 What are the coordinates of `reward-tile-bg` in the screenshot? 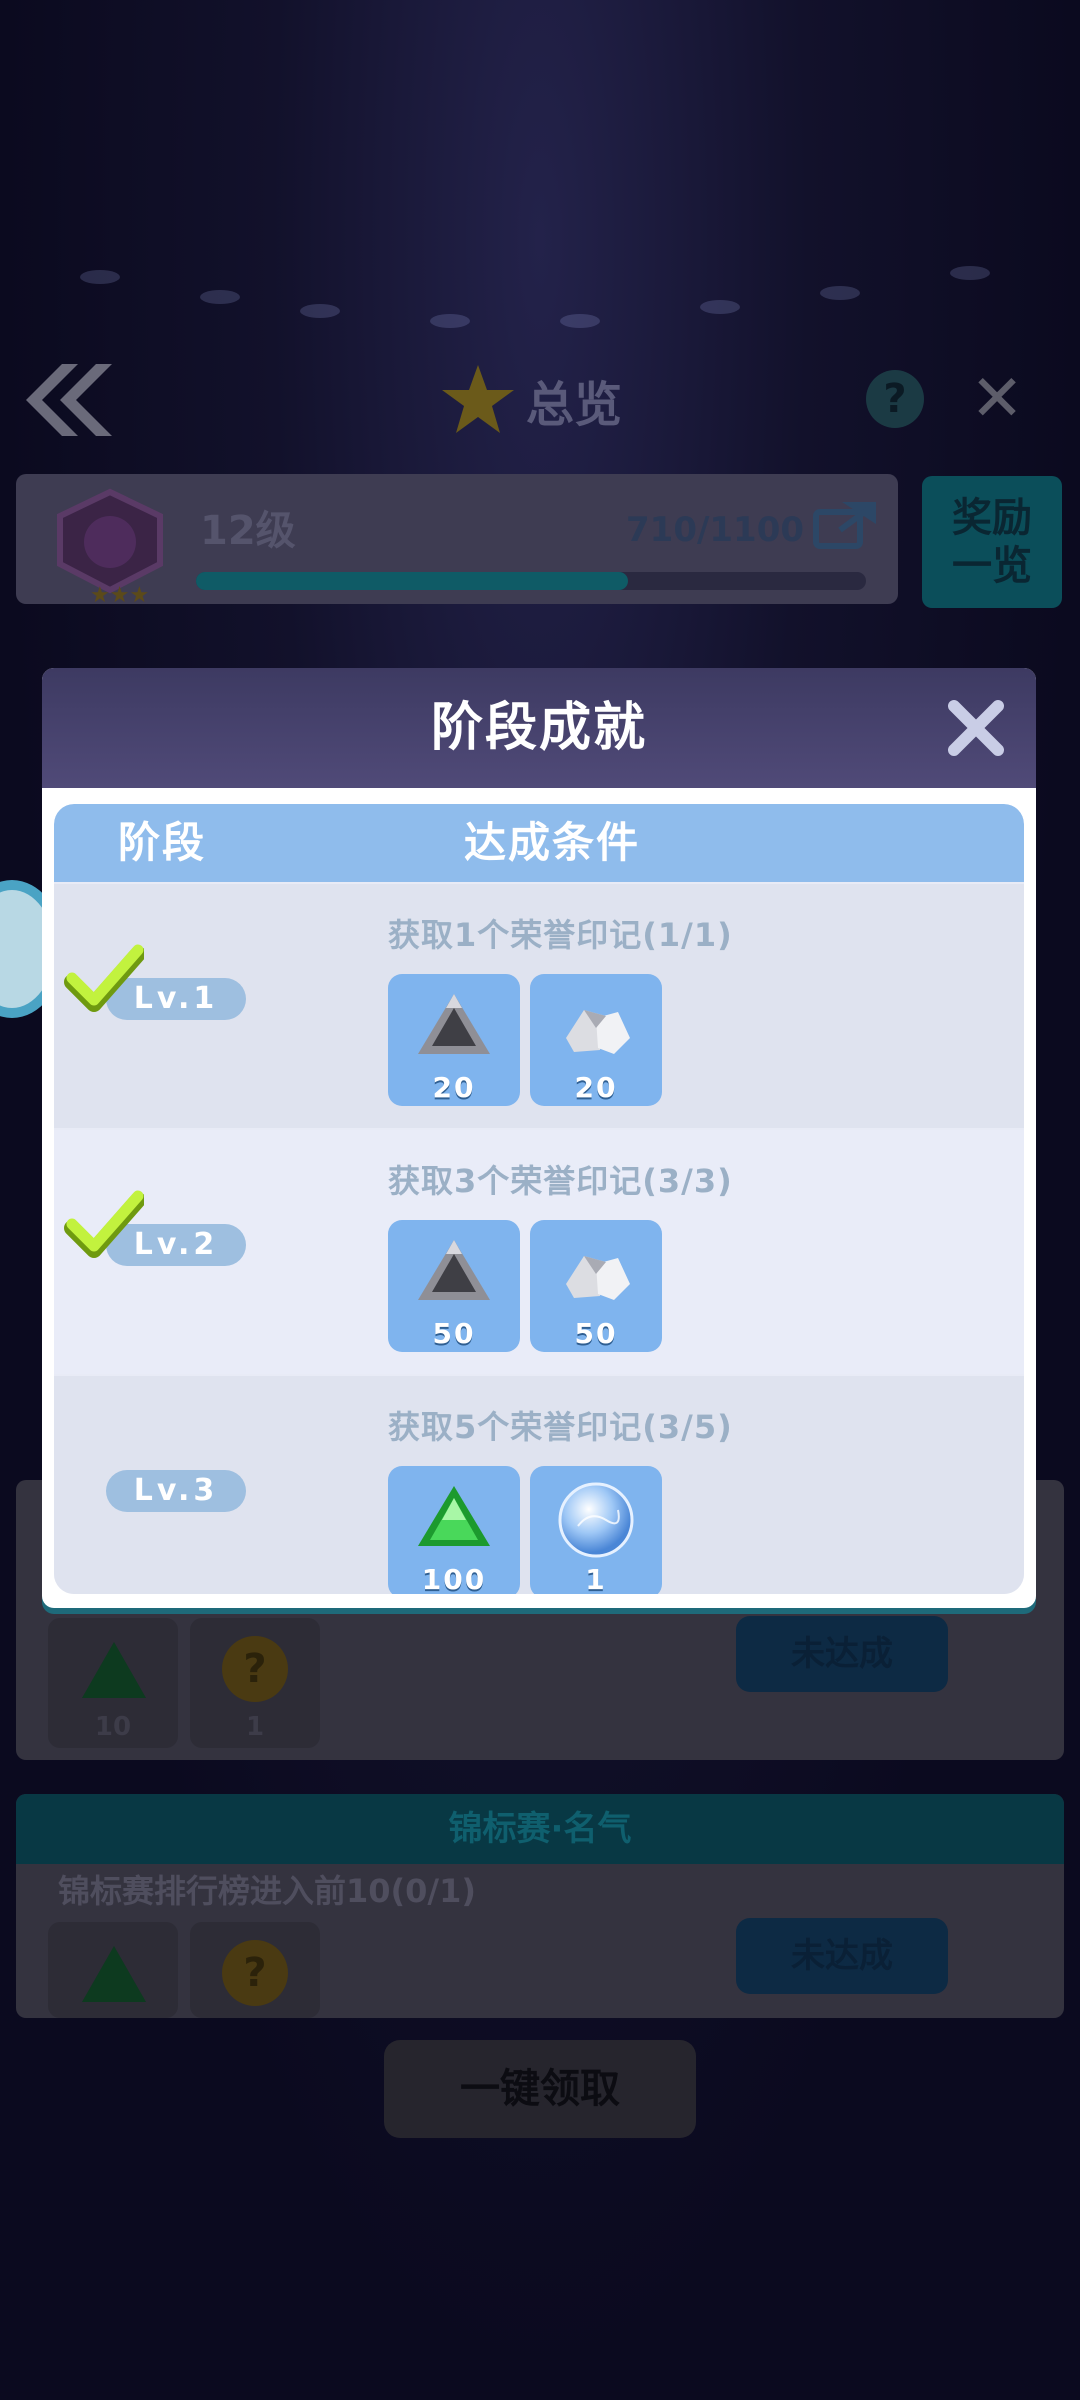 It's located at (113, 1970).